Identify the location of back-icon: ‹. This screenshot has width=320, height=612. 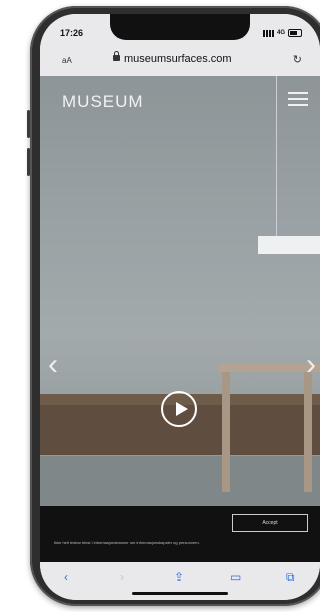
(66, 577).